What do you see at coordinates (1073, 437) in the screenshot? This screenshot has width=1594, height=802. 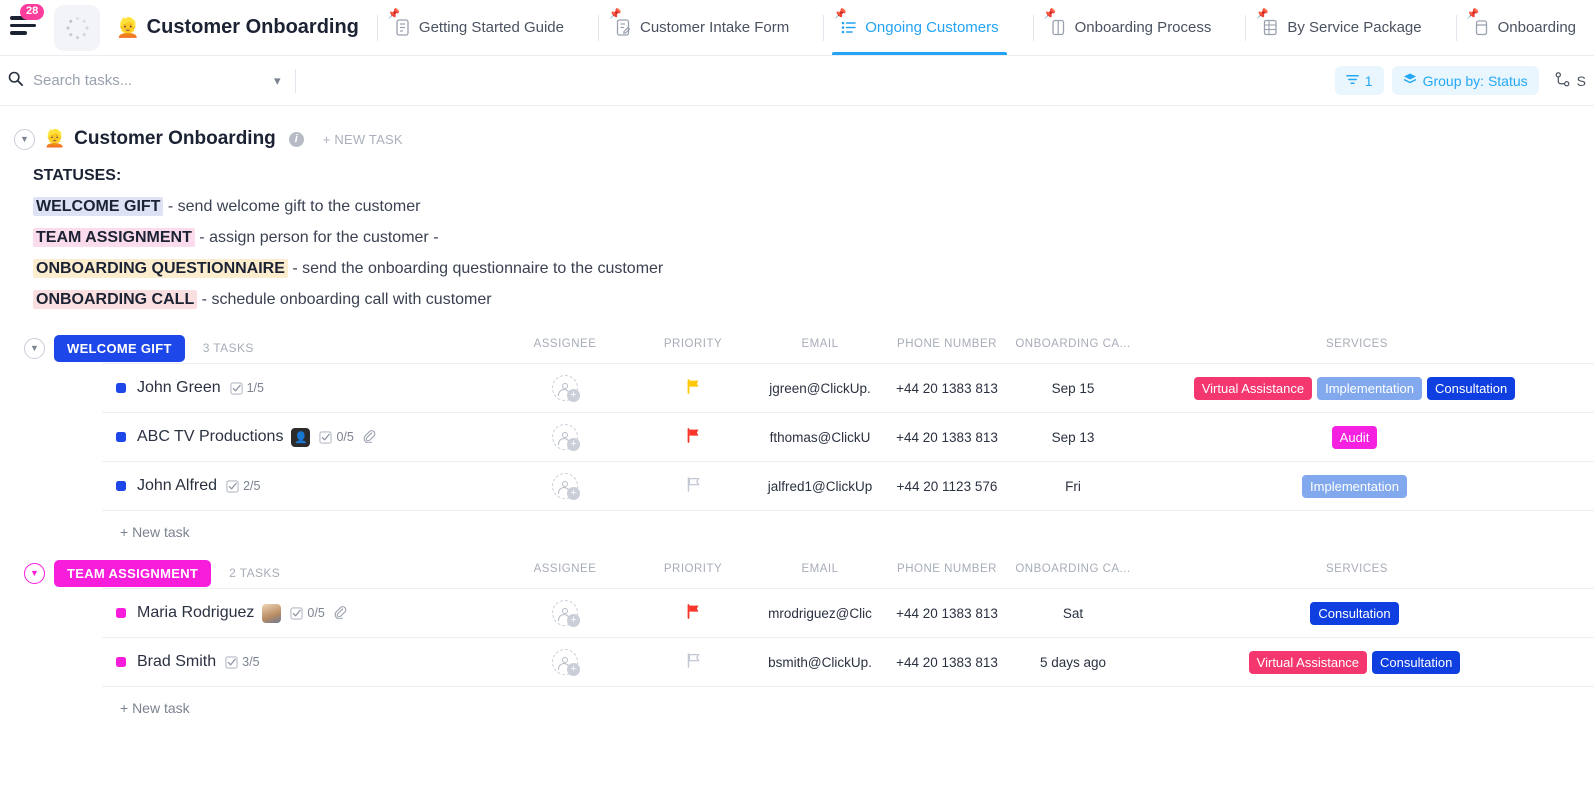 I see `onboarding-call-cell: Sep 13` at bounding box center [1073, 437].